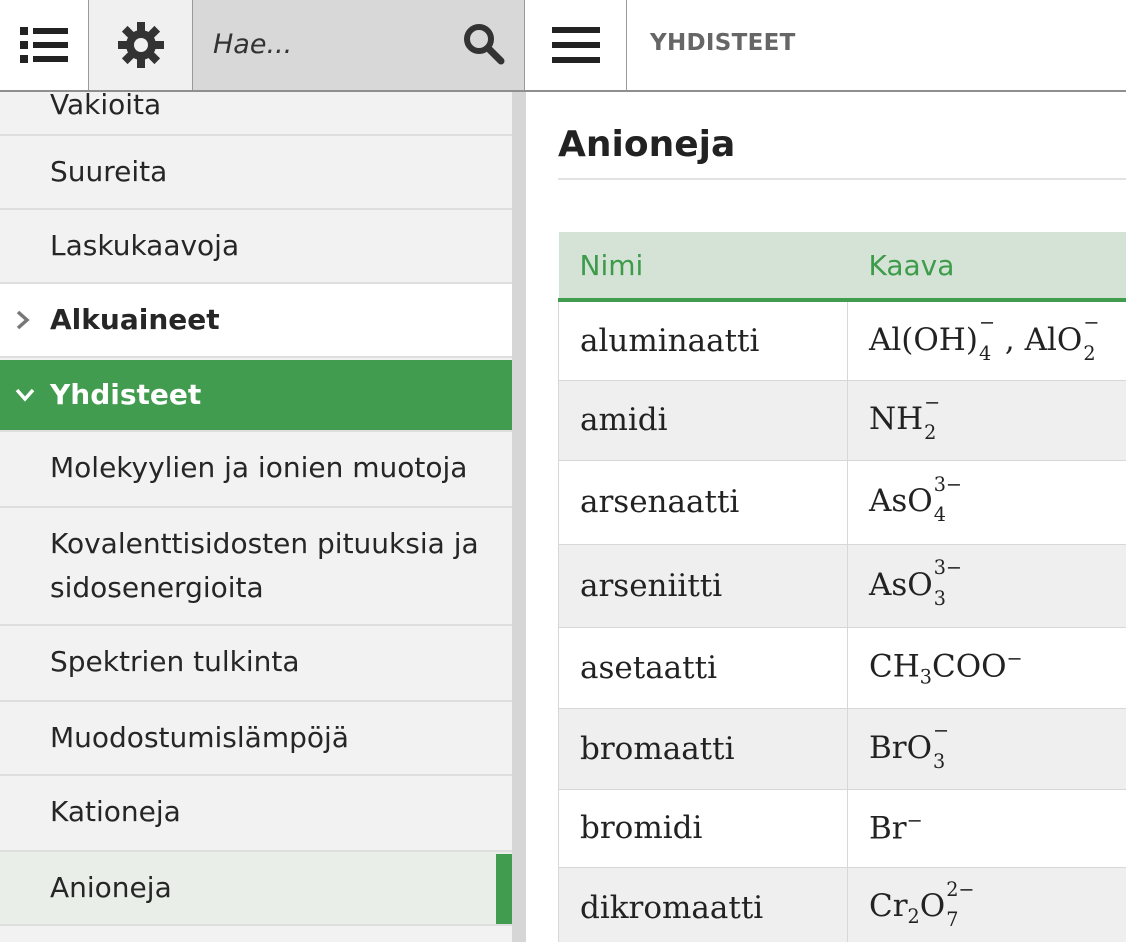 The image size is (1126, 942). I want to click on sidebar-item-label: Kovalenttisidosten pituuksia ja, so click(264, 543).